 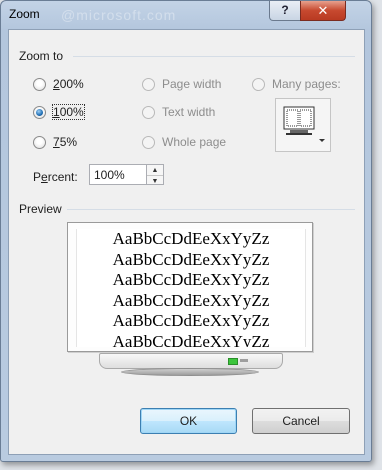 I want to click on many-pages-button, so click(x=303, y=125).